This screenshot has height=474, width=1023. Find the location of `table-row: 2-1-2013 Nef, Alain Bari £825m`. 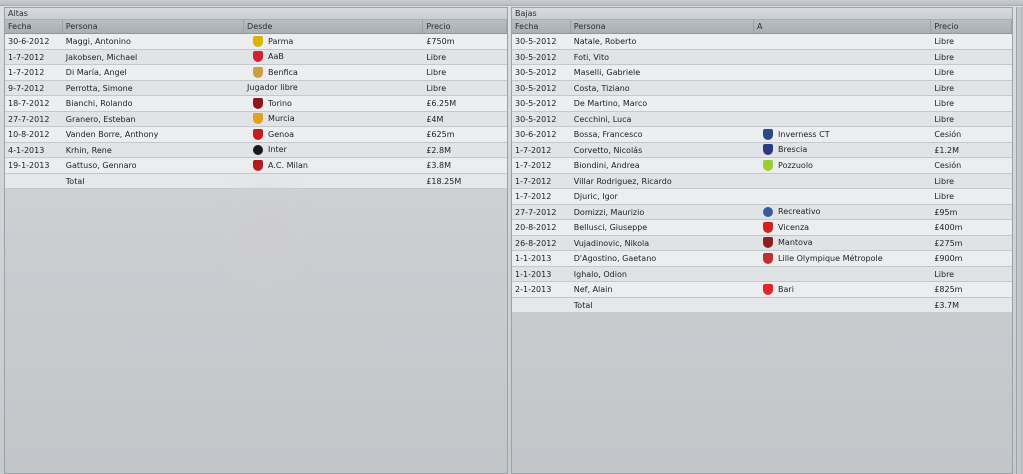

table-row: 2-1-2013 Nef, Alain Bari £825m is located at coordinates (762, 290).